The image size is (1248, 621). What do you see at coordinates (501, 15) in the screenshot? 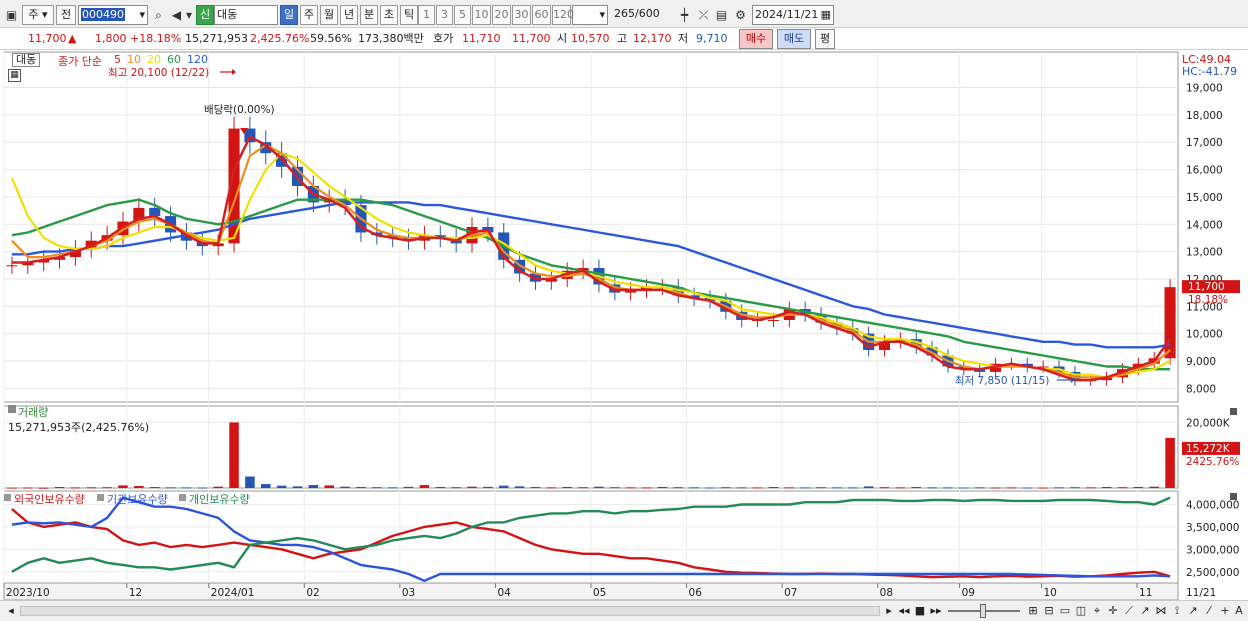
I see `interval-tab: 20` at bounding box center [501, 15].